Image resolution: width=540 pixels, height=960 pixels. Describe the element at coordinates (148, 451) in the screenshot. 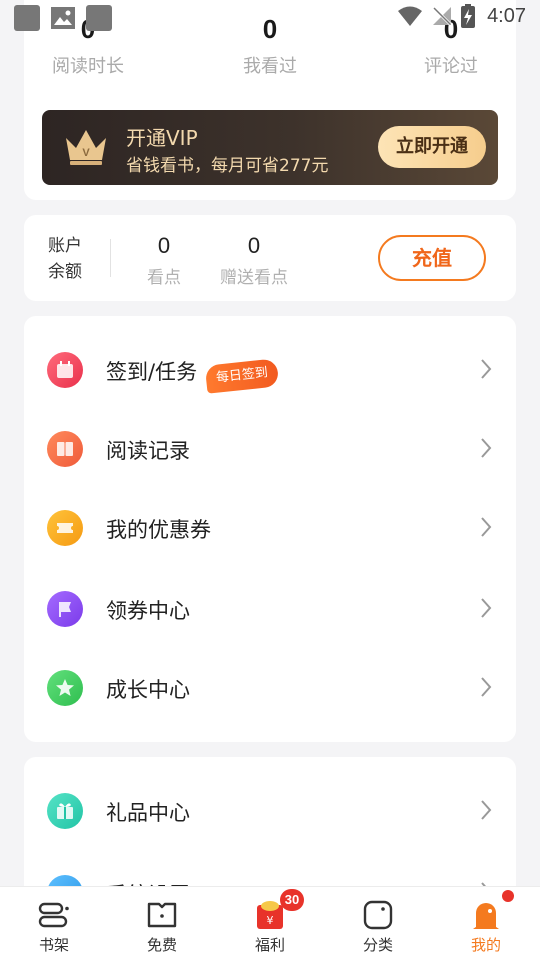

I see `menu-item-label: 阅读记录` at that location.